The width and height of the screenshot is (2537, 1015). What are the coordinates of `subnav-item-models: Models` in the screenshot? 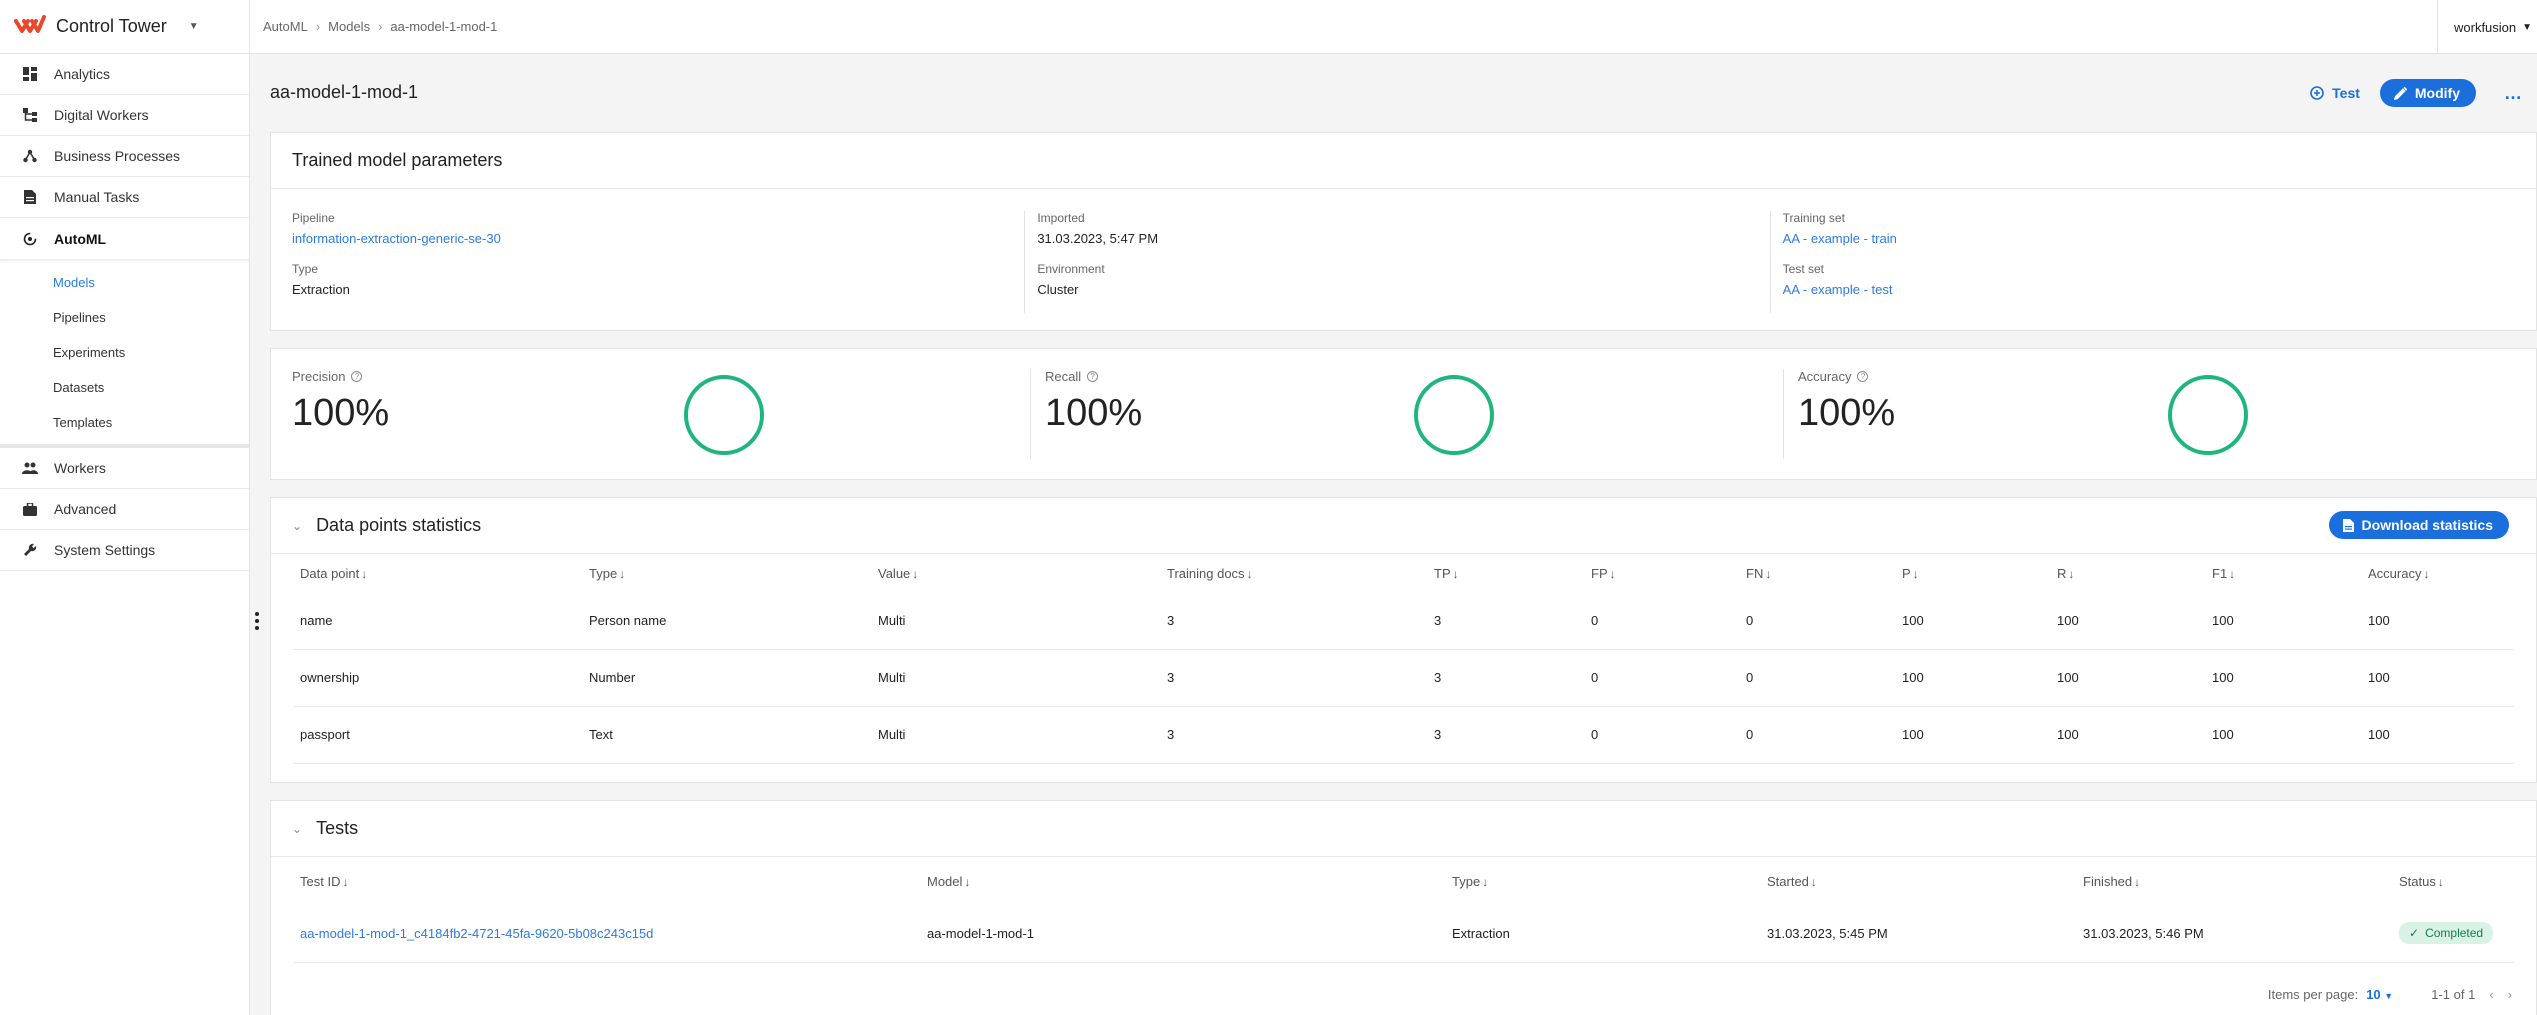 It's located at (124, 282).